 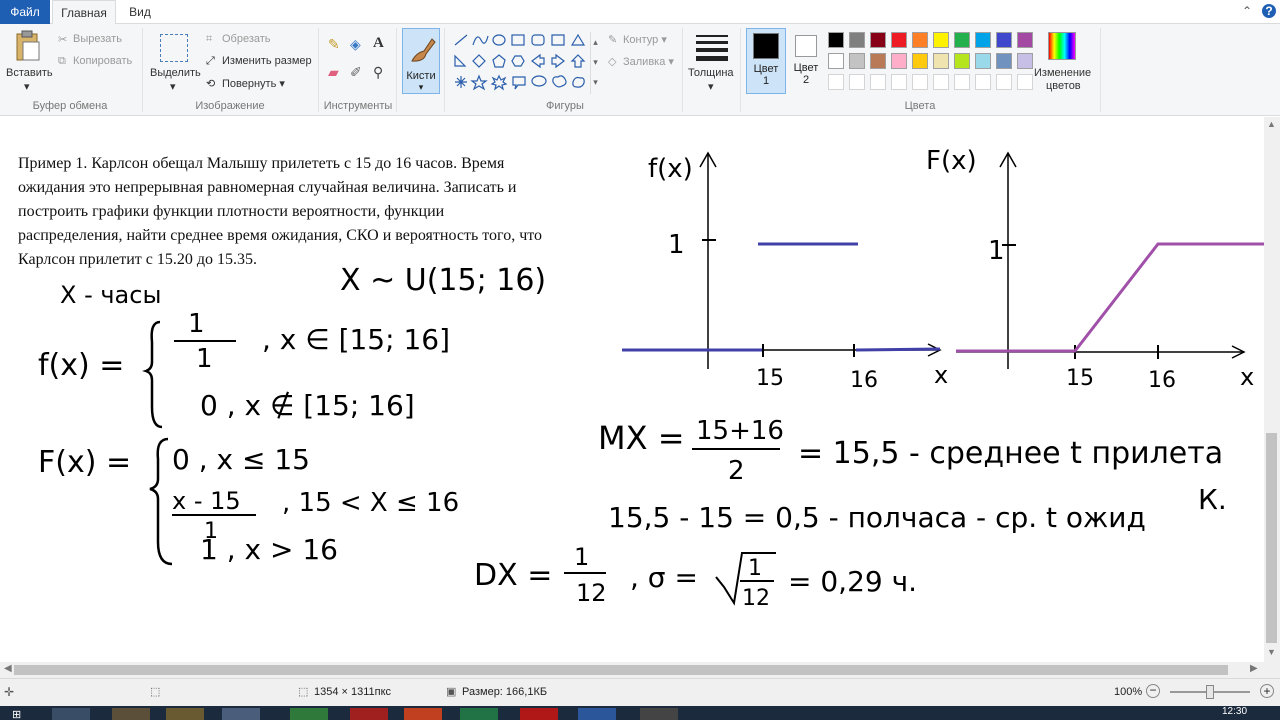 What do you see at coordinates (210, 83) in the screenshot?
I see `rotate-icon: ⟲` at bounding box center [210, 83].